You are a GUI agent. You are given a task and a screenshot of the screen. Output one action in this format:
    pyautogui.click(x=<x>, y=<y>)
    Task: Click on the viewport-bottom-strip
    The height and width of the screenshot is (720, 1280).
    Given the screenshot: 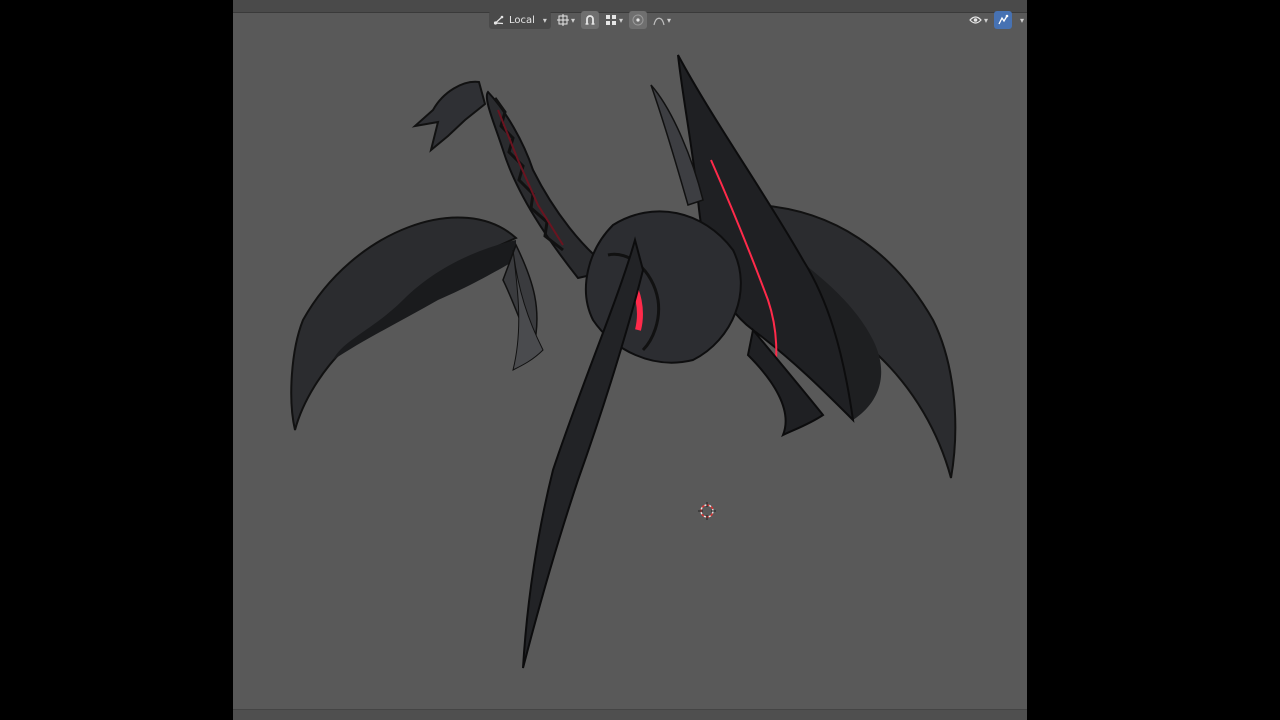 What is the action you would take?
    pyautogui.click(x=630, y=714)
    